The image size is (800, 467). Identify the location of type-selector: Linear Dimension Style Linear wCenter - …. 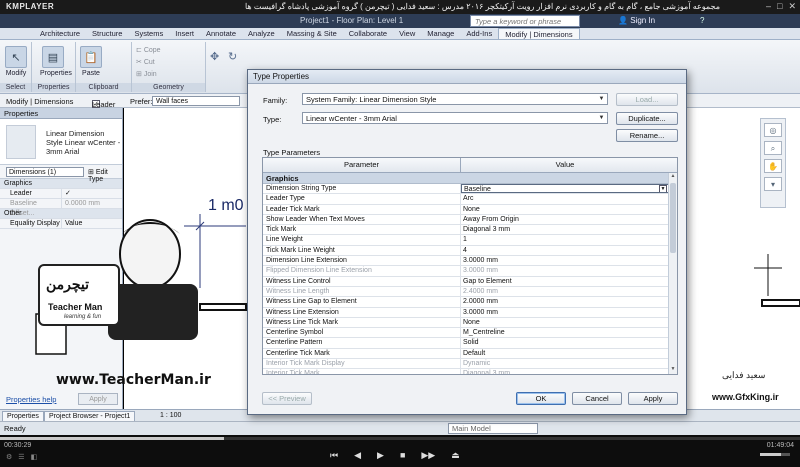
(61, 142).